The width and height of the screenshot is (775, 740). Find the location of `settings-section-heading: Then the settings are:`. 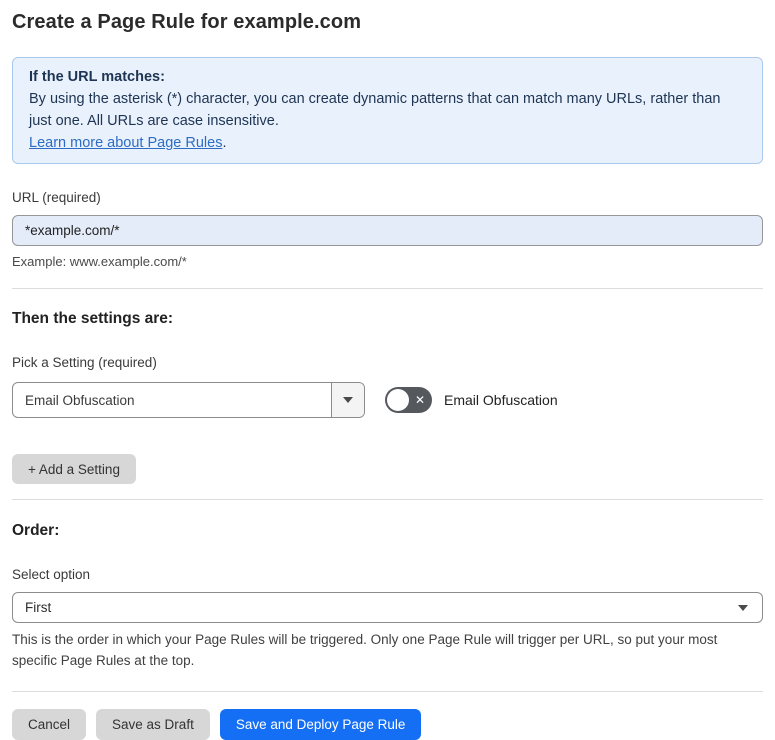

settings-section-heading: Then the settings are: is located at coordinates (93, 318).